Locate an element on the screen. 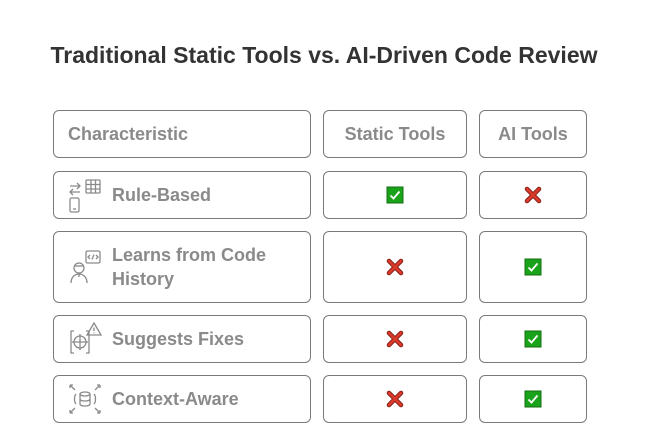  row-learns-ai is located at coordinates (533, 267).